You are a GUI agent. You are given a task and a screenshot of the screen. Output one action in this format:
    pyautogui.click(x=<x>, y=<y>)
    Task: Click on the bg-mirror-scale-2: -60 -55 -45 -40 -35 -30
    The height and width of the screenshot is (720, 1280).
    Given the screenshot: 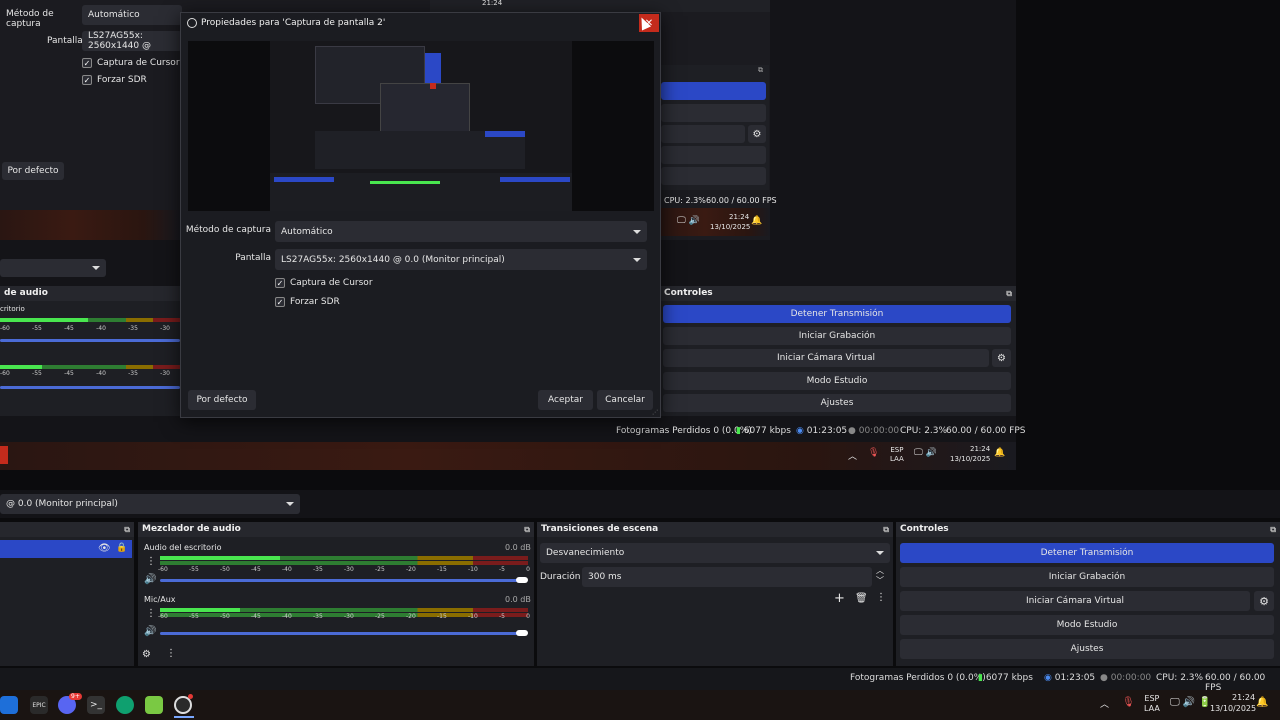 What is the action you would take?
    pyautogui.click(x=85, y=373)
    